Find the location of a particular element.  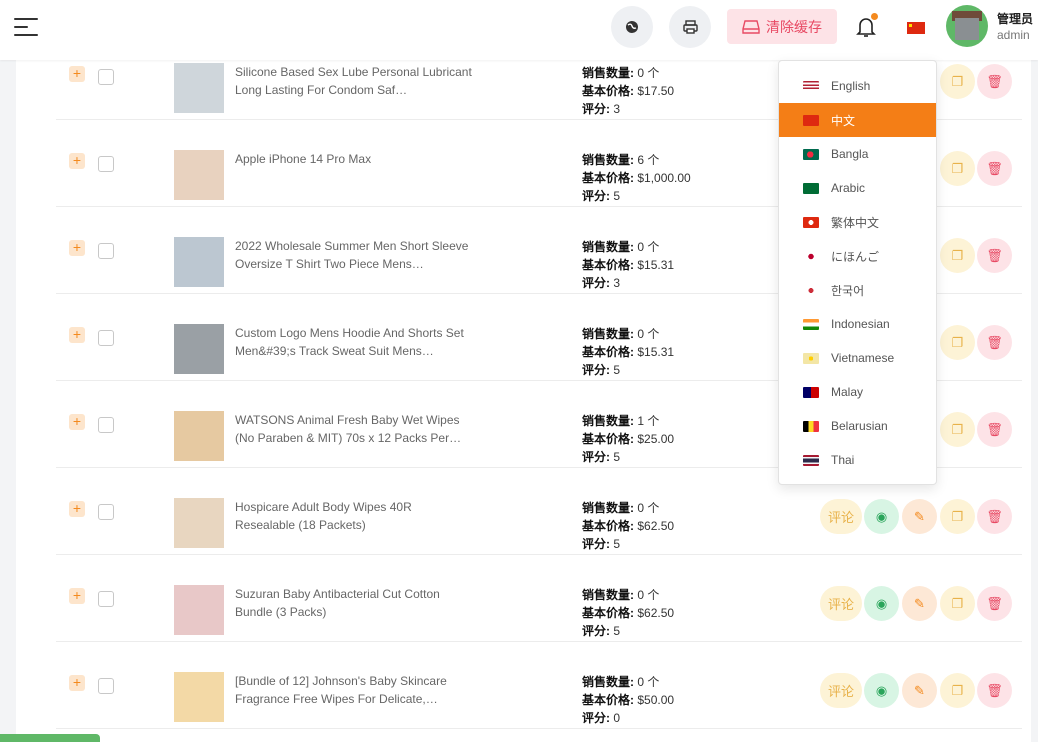

avatar is located at coordinates (967, 26).